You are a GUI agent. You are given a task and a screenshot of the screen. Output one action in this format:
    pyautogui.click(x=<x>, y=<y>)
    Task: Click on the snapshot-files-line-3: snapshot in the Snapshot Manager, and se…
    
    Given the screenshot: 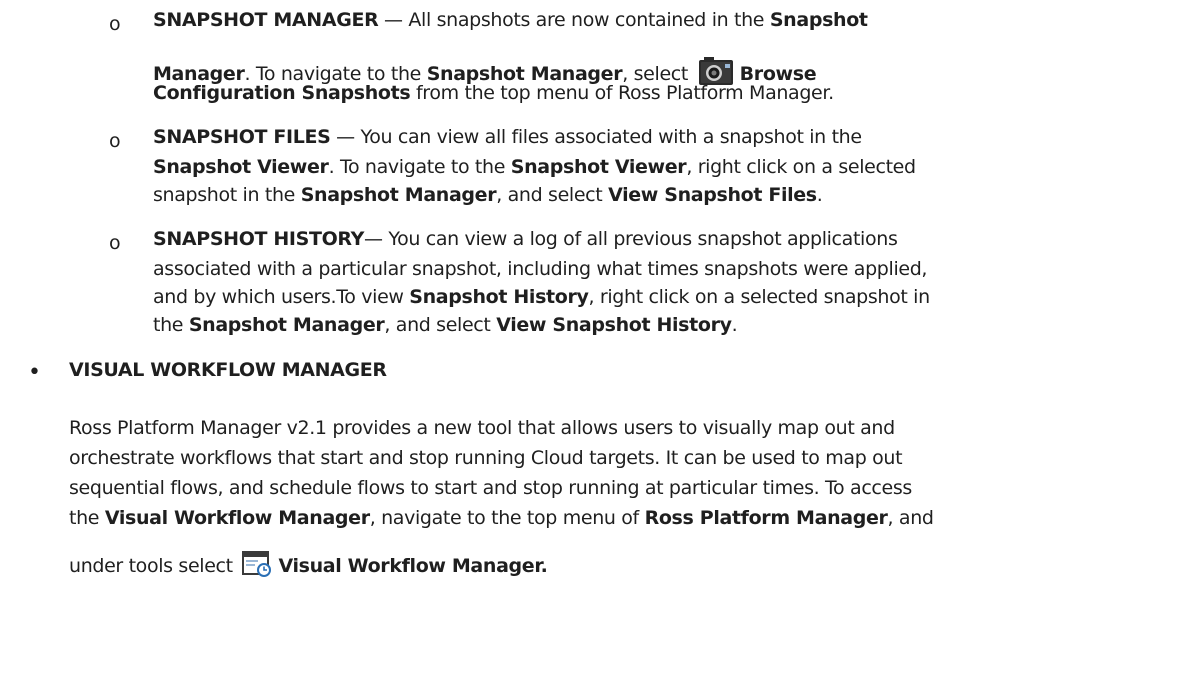 What is the action you would take?
    pyautogui.click(x=488, y=195)
    